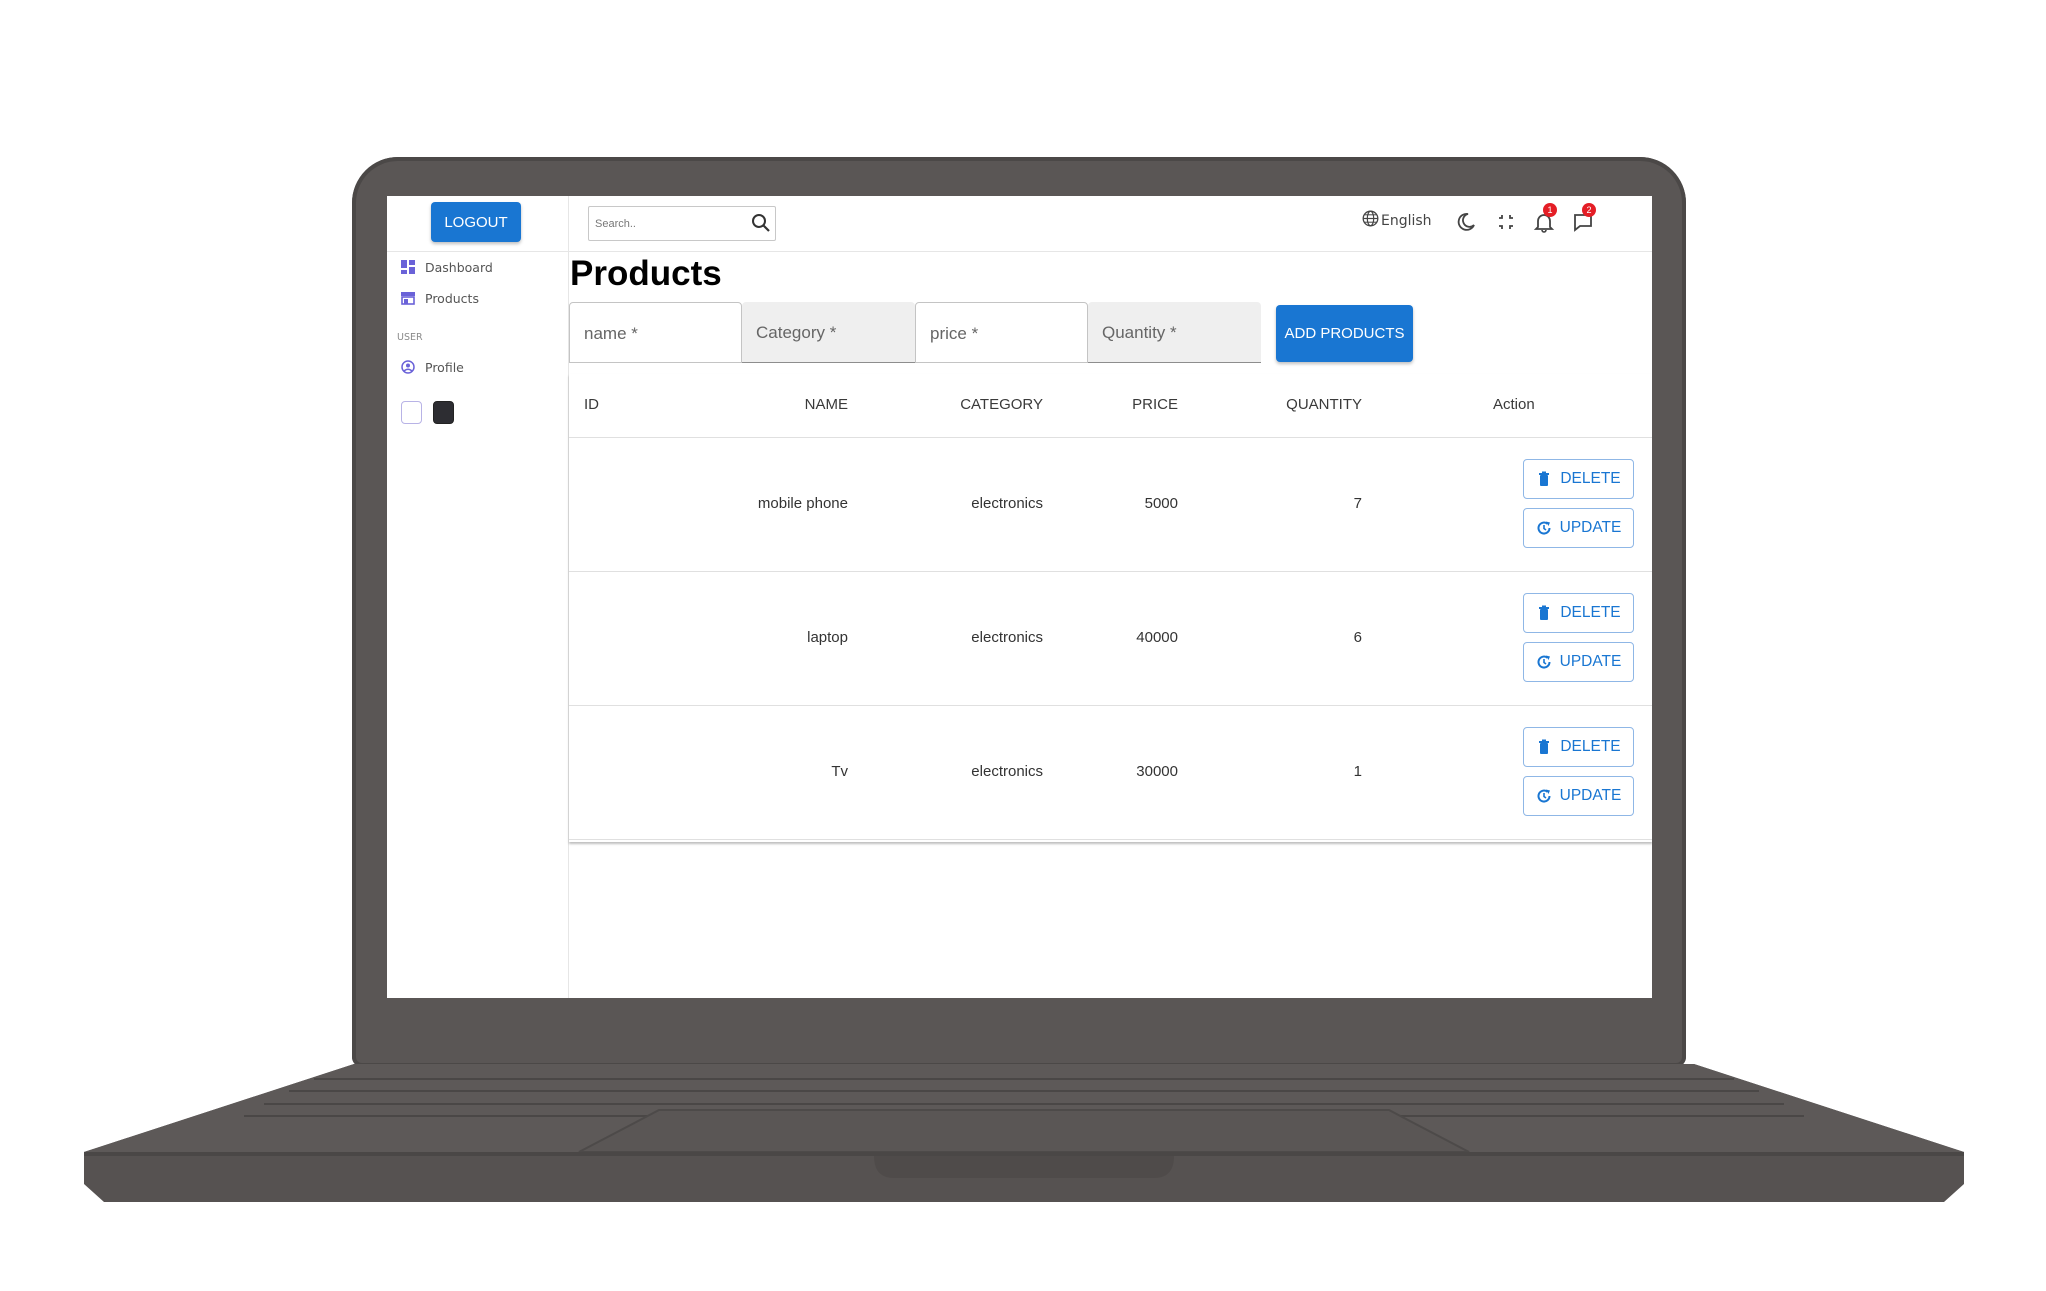 The image size is (2046, 1291). Describe the element at coordinates (1370, 220) in the screenshot. I see `globe-icon` at that location.